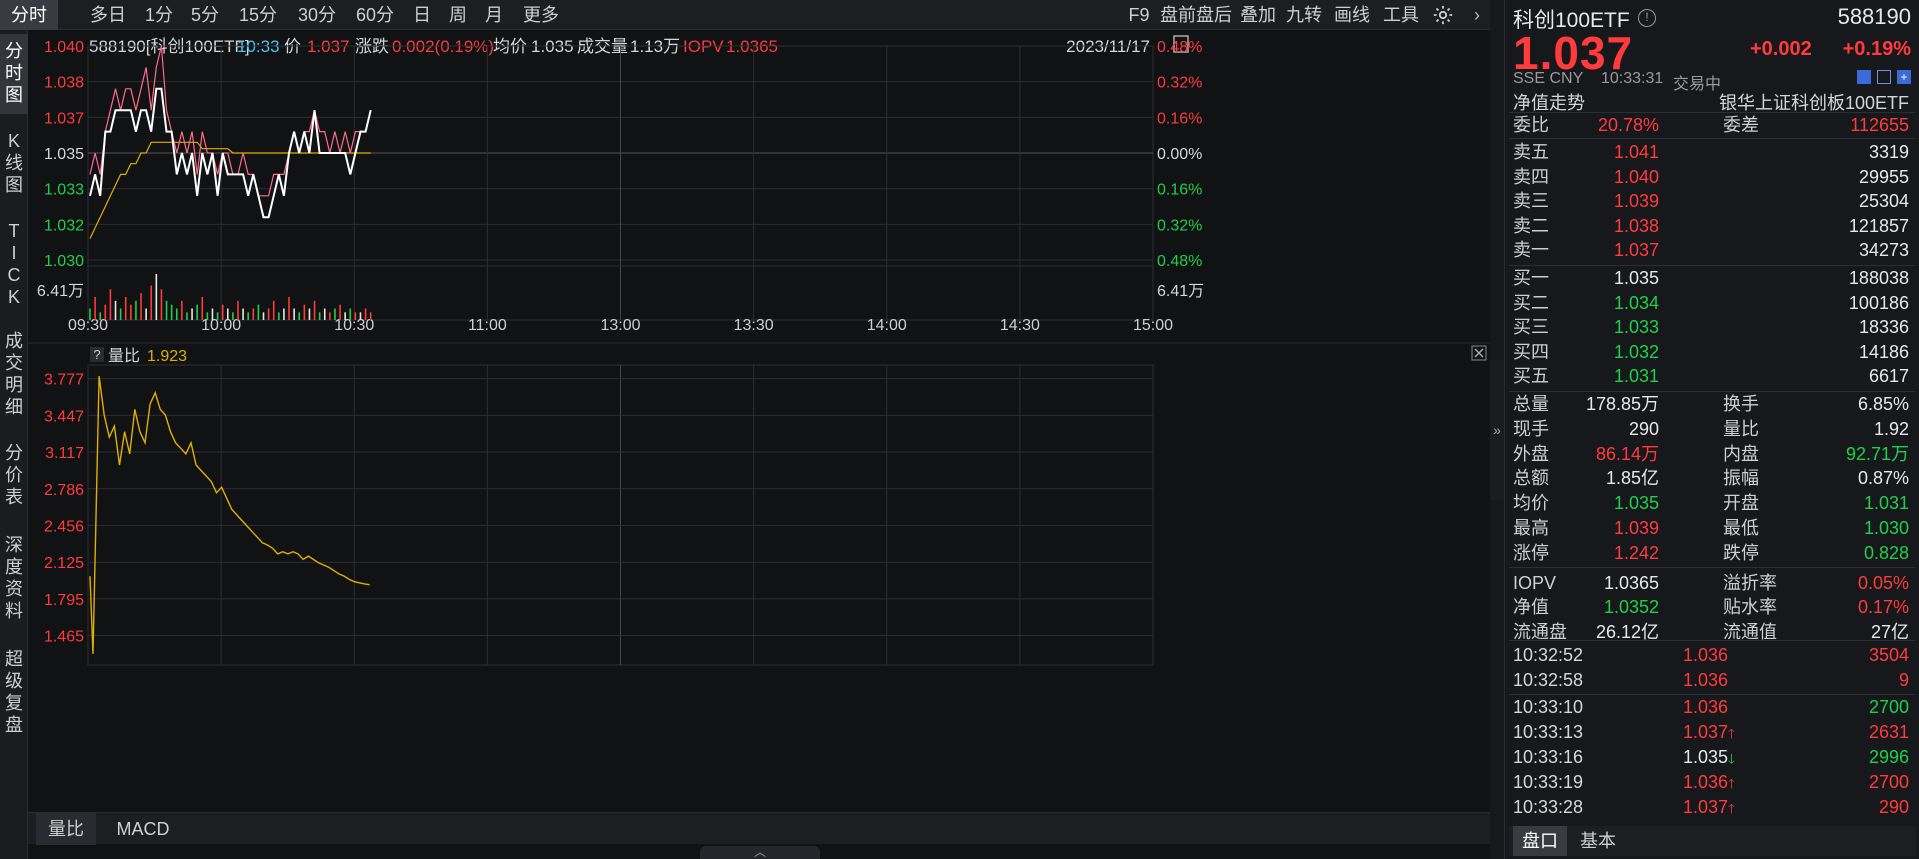 Image resolution: width=1919 pixels, height=859 pixels. I want to click on tick-row: 10:33:13 1.037🡑 2631, so click(1711, 732).